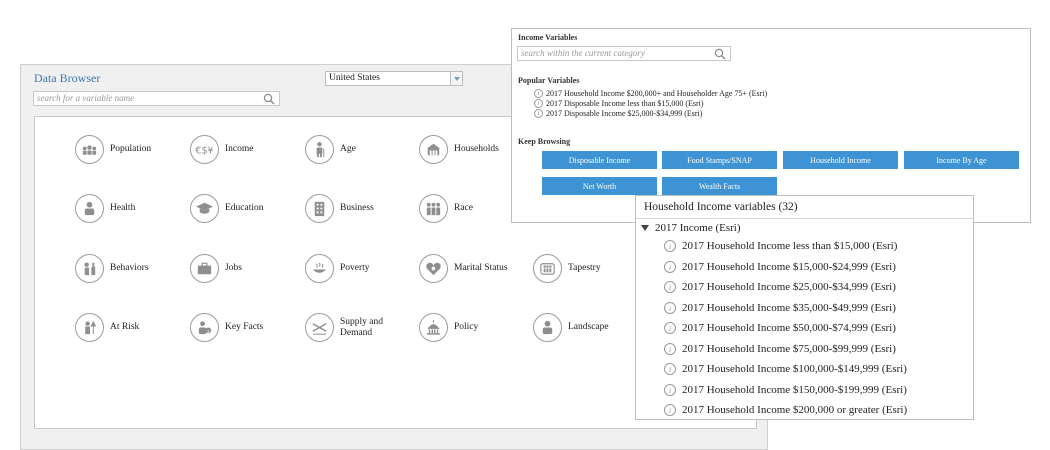 The image size is (1050, 450). What do you see at coordinates (548, 37) in the screenshot?
I see `income-variables-title: Income Variables` at bounding box center [548, 37].